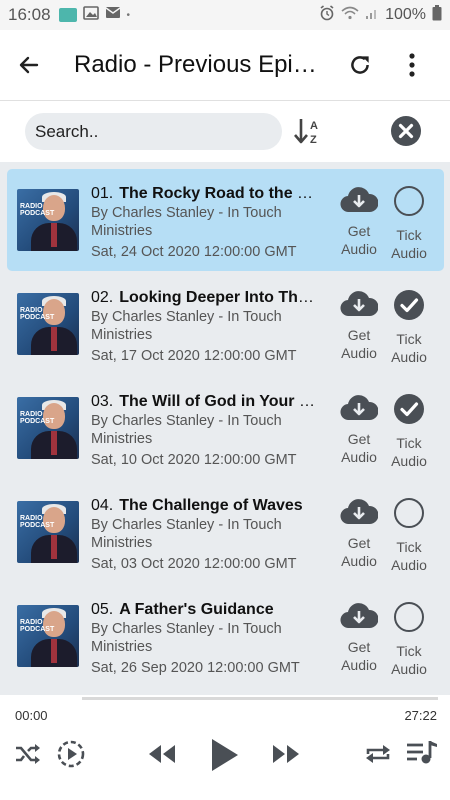 This screenshot has height=800, width=450. I want to click on svg-text: Z, so click(313, 140).